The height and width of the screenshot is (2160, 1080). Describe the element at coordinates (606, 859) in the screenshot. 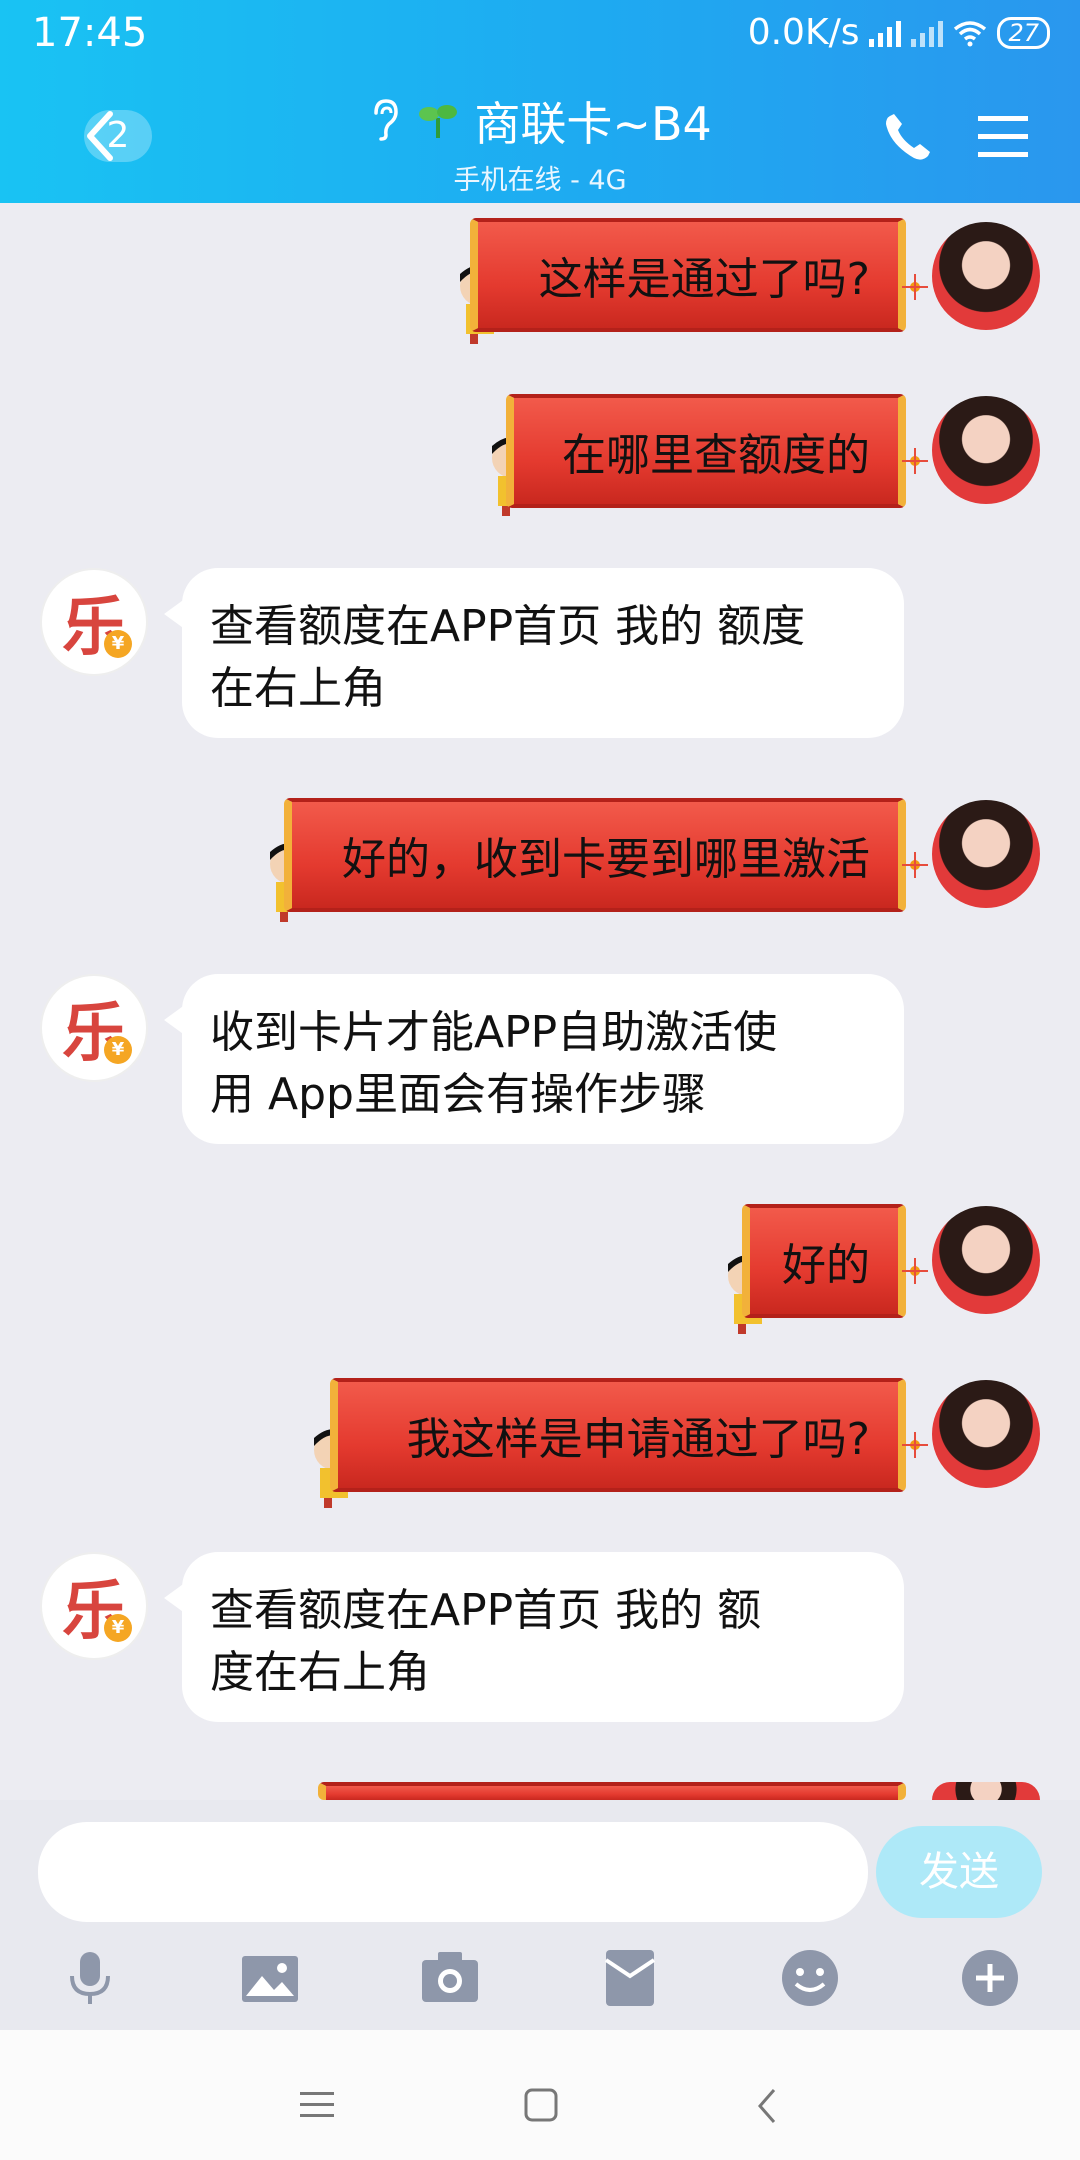

I see `message-text: 好的，收到卡要到哪里激活` at that location.